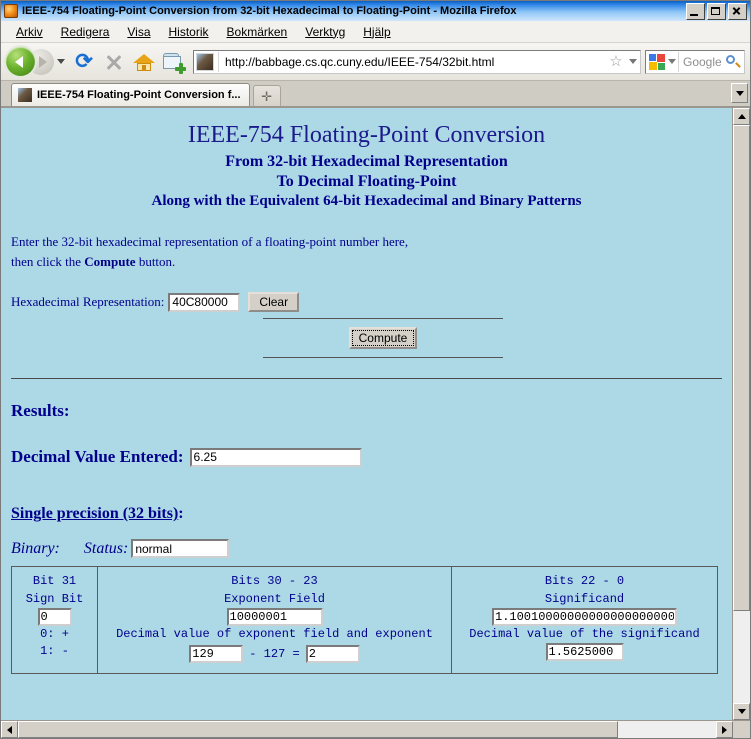 This screenshot has width=751, height=739. I want to click on menu-item-hjalp: Hjälp, so click(376, 32).